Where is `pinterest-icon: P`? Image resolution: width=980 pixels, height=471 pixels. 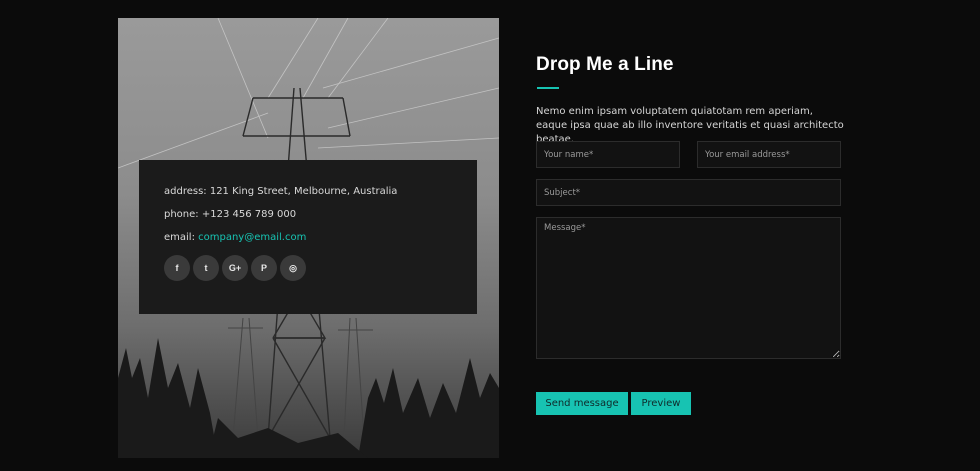 pinterest-icon: P is located at coordinates (263, 268).